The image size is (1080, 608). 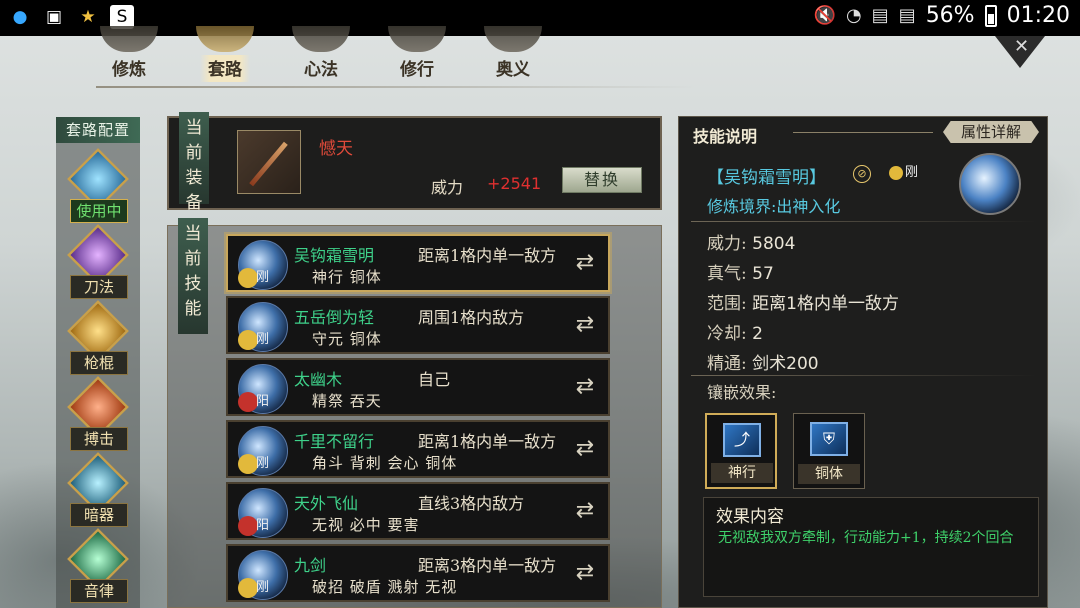 I want to click on detail-title: 技能说明, so click(x=725, y=136).